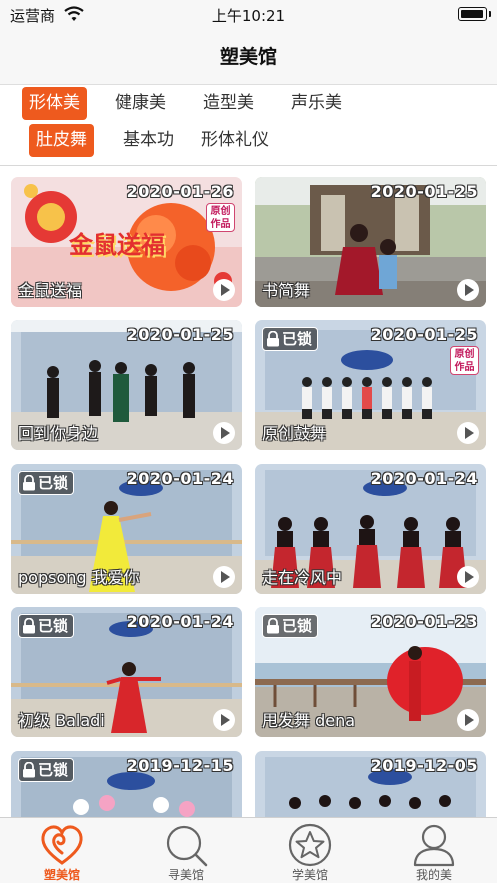 The width and height of the screenshot is (497, 883). What do you see at coordinates (302, 577) in the screenshot?
I see `video-title: 走在冷风中` at bounding box center [302, 577].